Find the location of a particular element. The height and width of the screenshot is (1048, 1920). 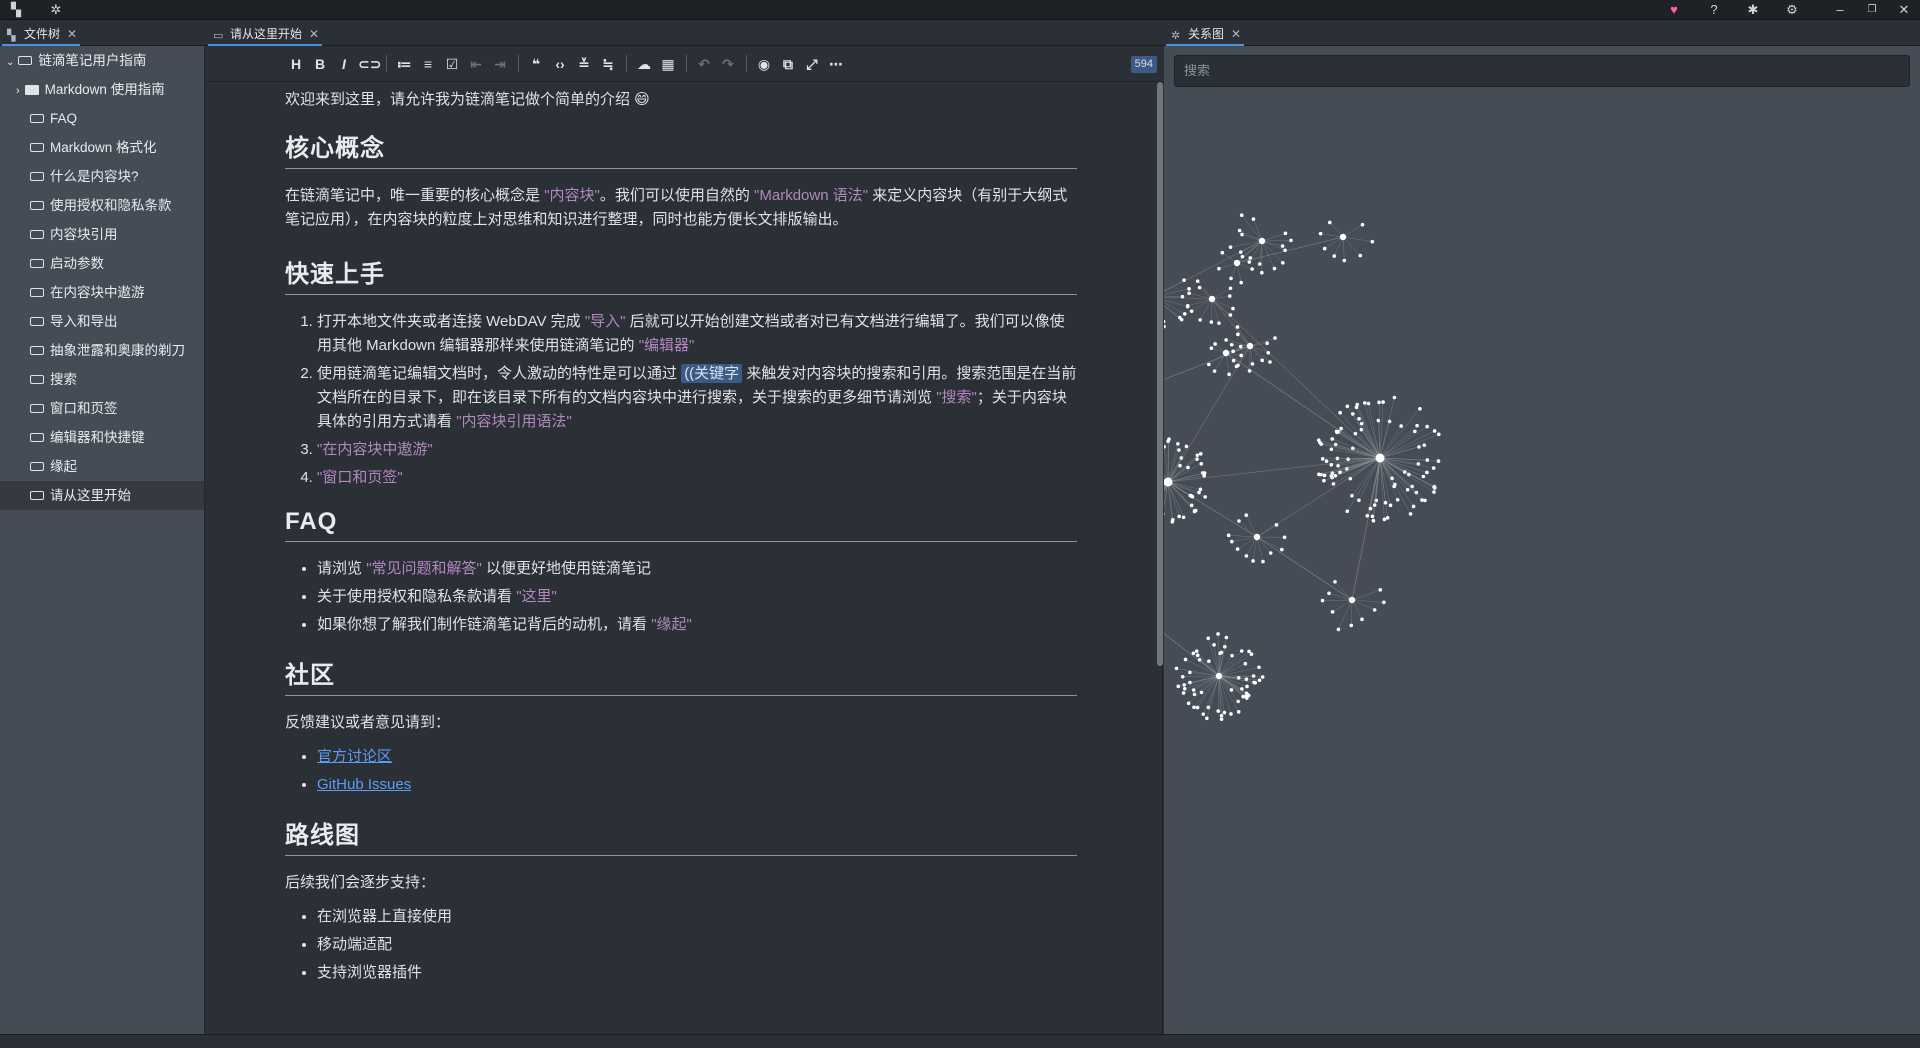

bug-icon: ✱ is located at coordinates (1753, 10).